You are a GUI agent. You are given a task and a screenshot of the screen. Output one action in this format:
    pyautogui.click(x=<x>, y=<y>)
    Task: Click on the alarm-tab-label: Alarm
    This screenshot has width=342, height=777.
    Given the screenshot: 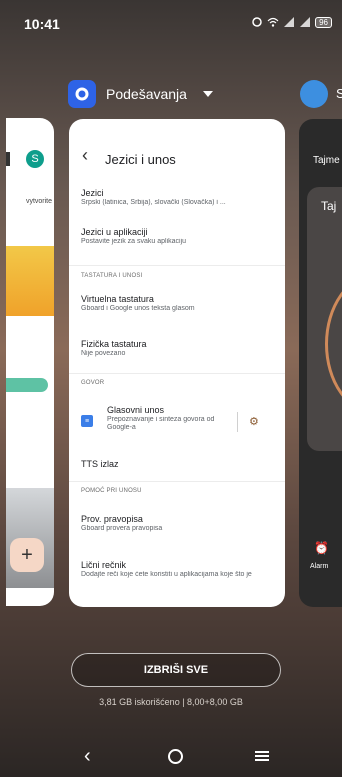 What is the action you would take?
    pyautogui.click(x=319, y=566)
    